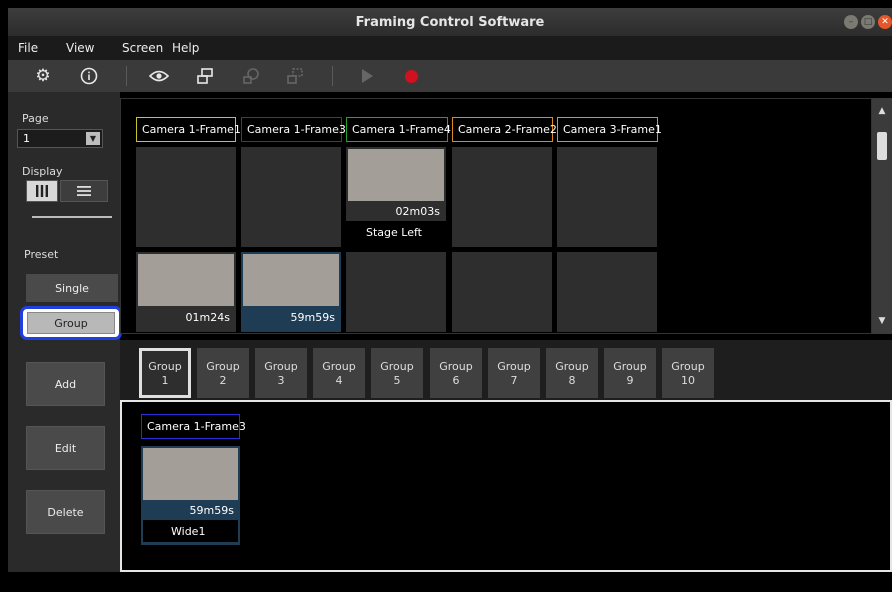  I want to click on gear-icon: ⚙, so click(43, 76).